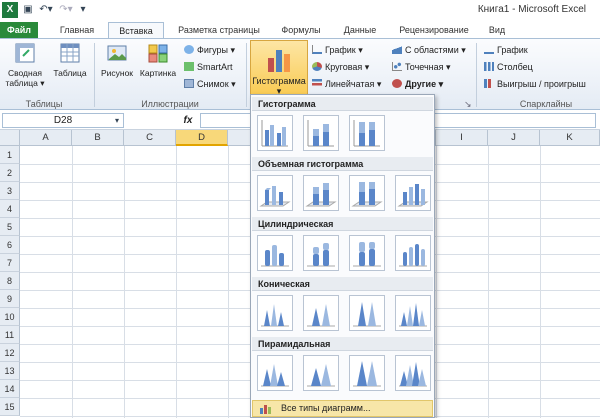  Describe the element at coordinates (10, 263) in the screenshot. I see `row-header: 7` at that location.